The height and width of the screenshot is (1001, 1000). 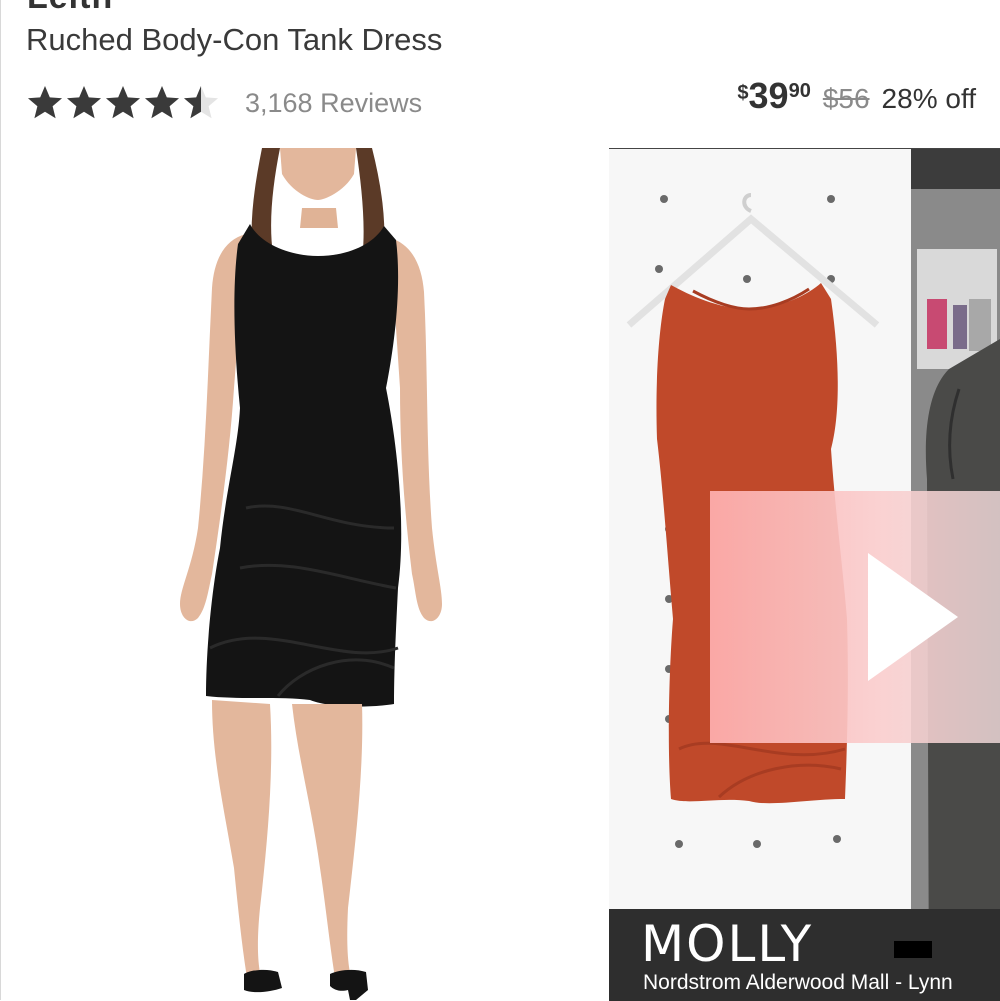 What do you see at coordinates (743, 93) in the screenshot?
I see `price-currency: $` at bounding box center [743, 93].